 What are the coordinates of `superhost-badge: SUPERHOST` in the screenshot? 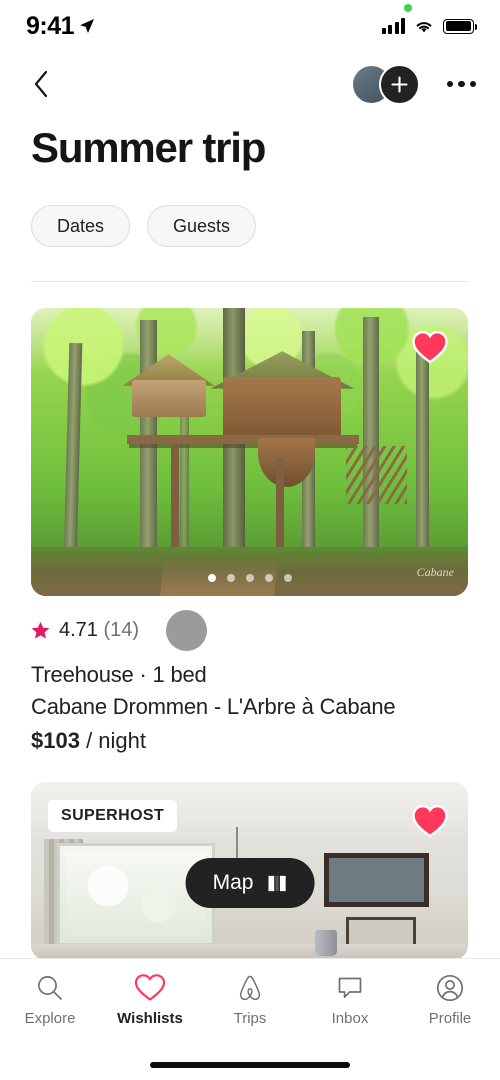 It's located at (113, 816).